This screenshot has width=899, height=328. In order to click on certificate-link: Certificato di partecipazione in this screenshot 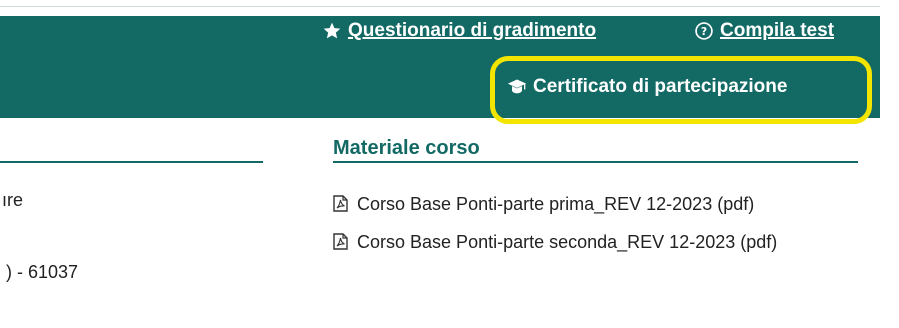, I will do `click(647, 87)`.